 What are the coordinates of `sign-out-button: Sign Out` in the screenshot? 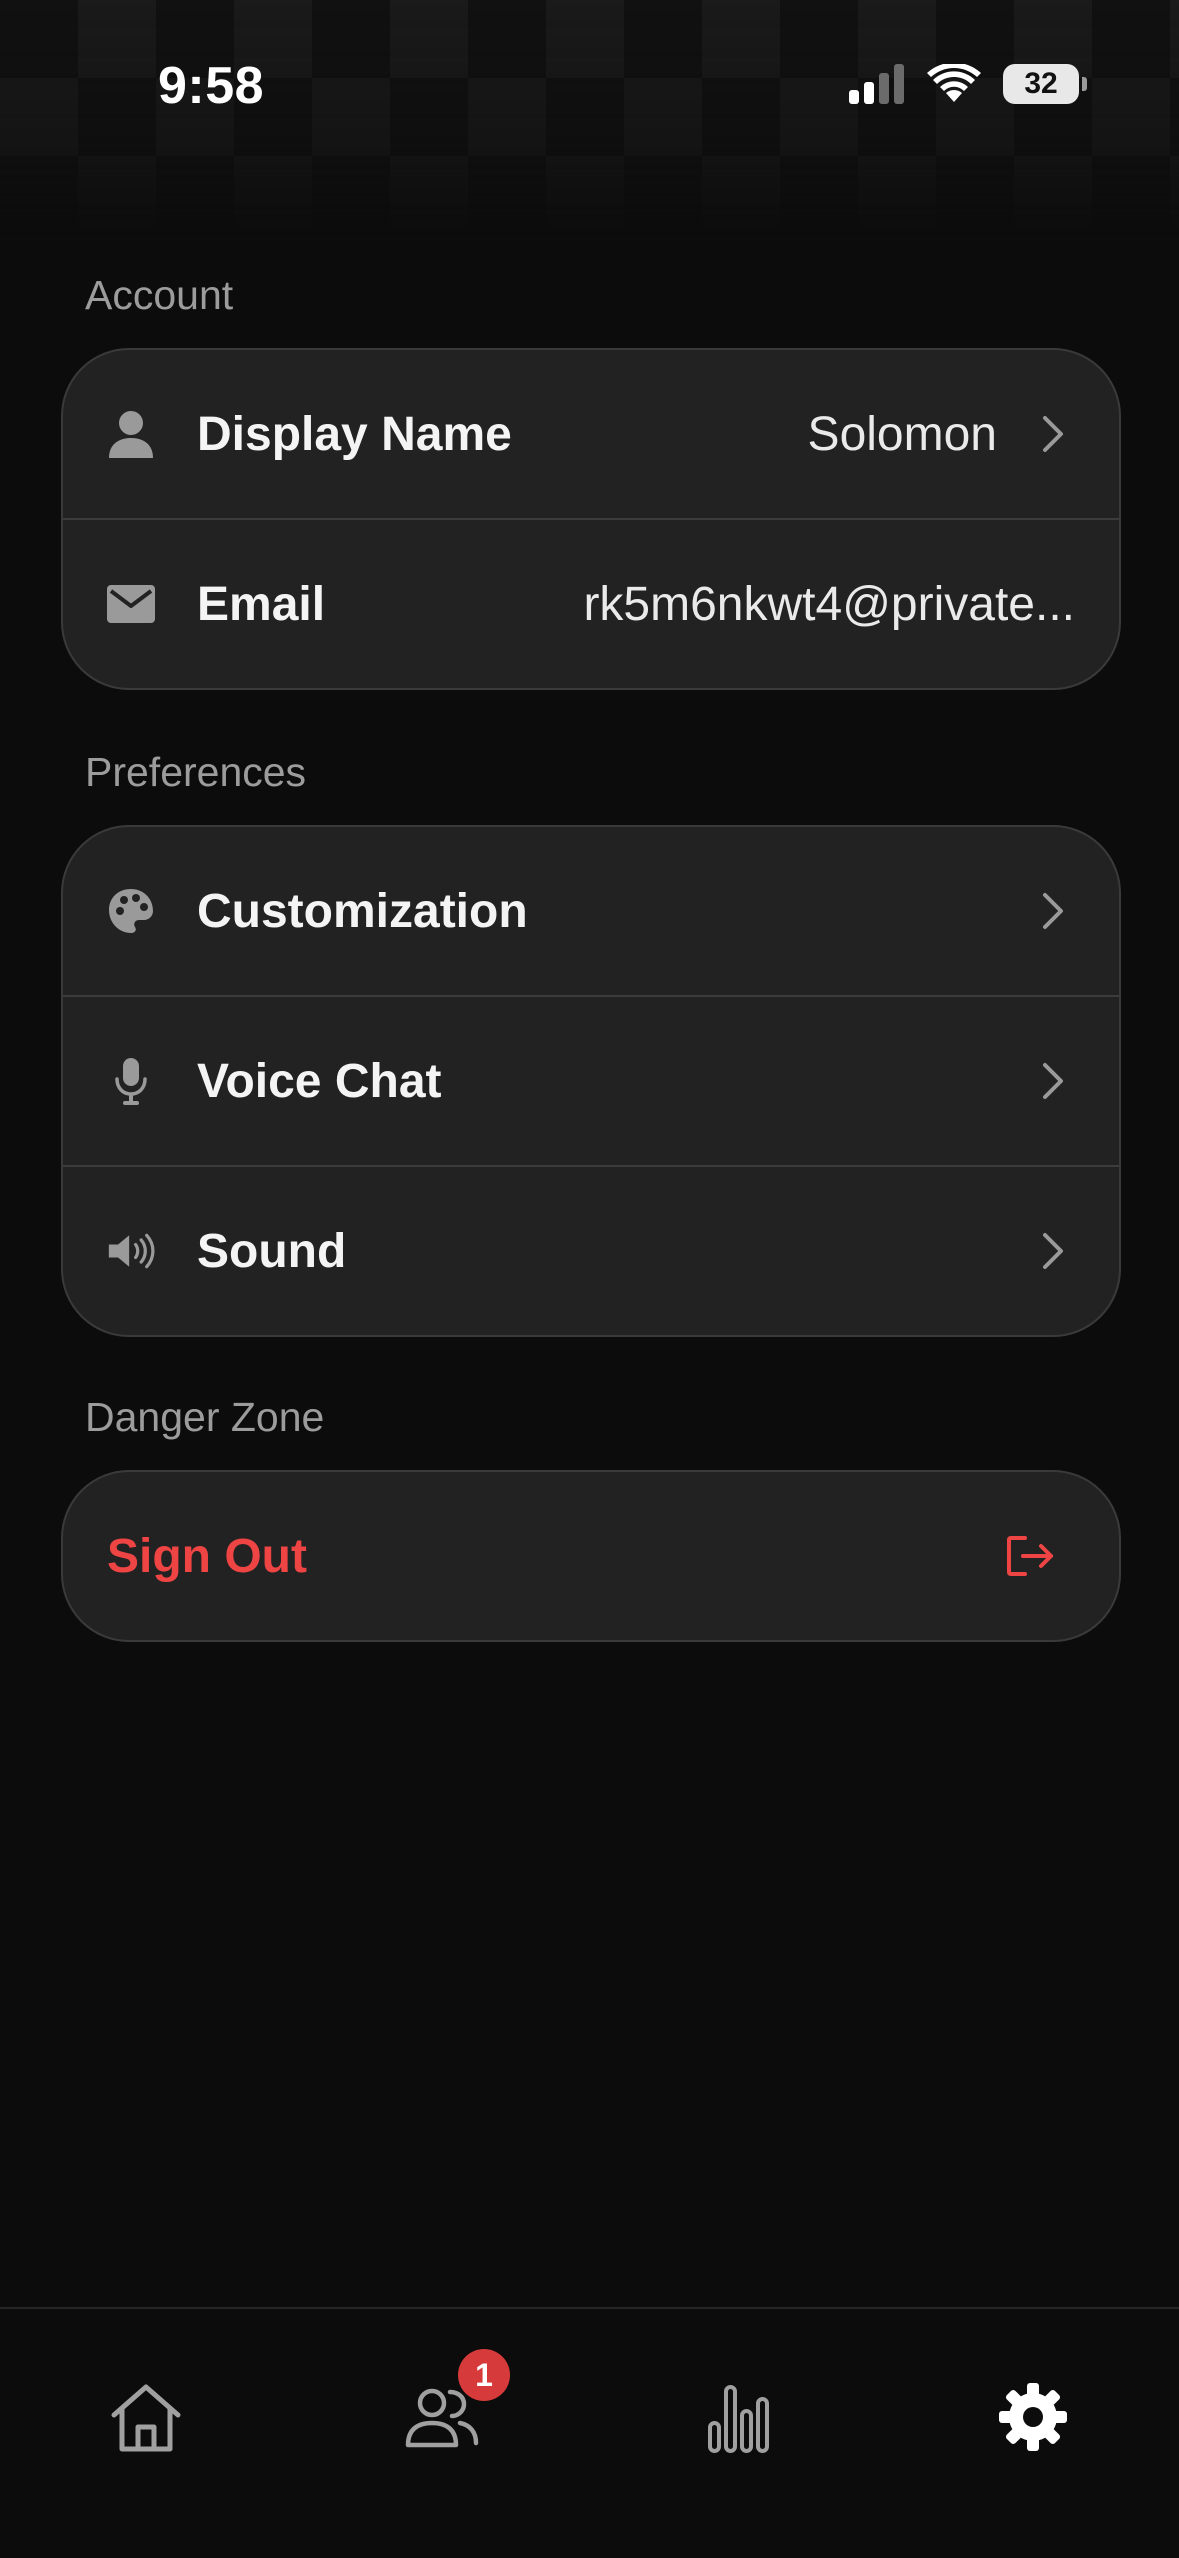 It's located at (591, 1556).